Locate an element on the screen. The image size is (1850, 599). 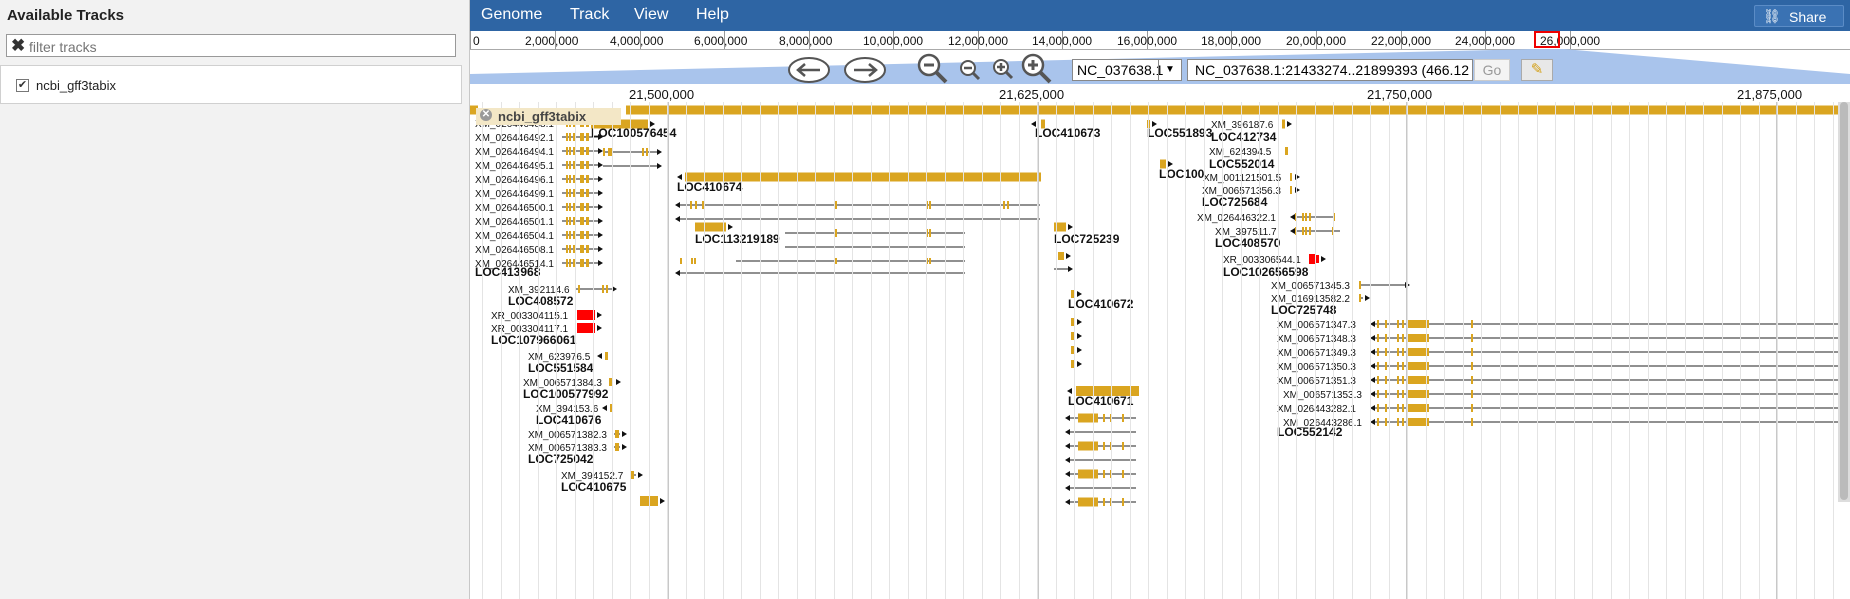
scale-ruler: 21,500,000 21,625,000 21,750,000 21,875,000 is located at coordinates (1160, 93).